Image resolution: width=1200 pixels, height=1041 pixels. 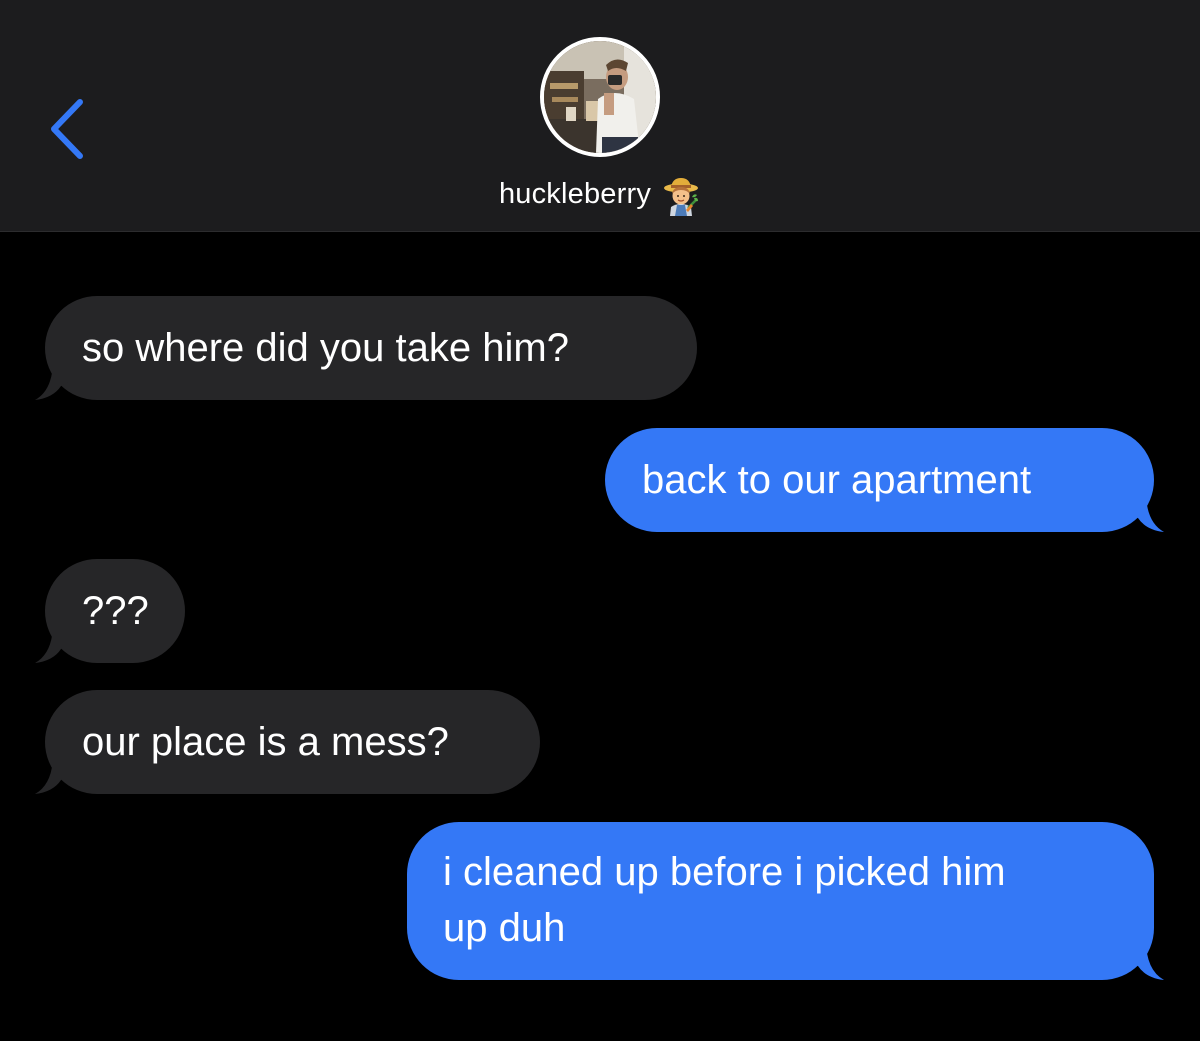 I want to click on message-bubble-outgoing: back to our apartment, so click(x=884, y=480).